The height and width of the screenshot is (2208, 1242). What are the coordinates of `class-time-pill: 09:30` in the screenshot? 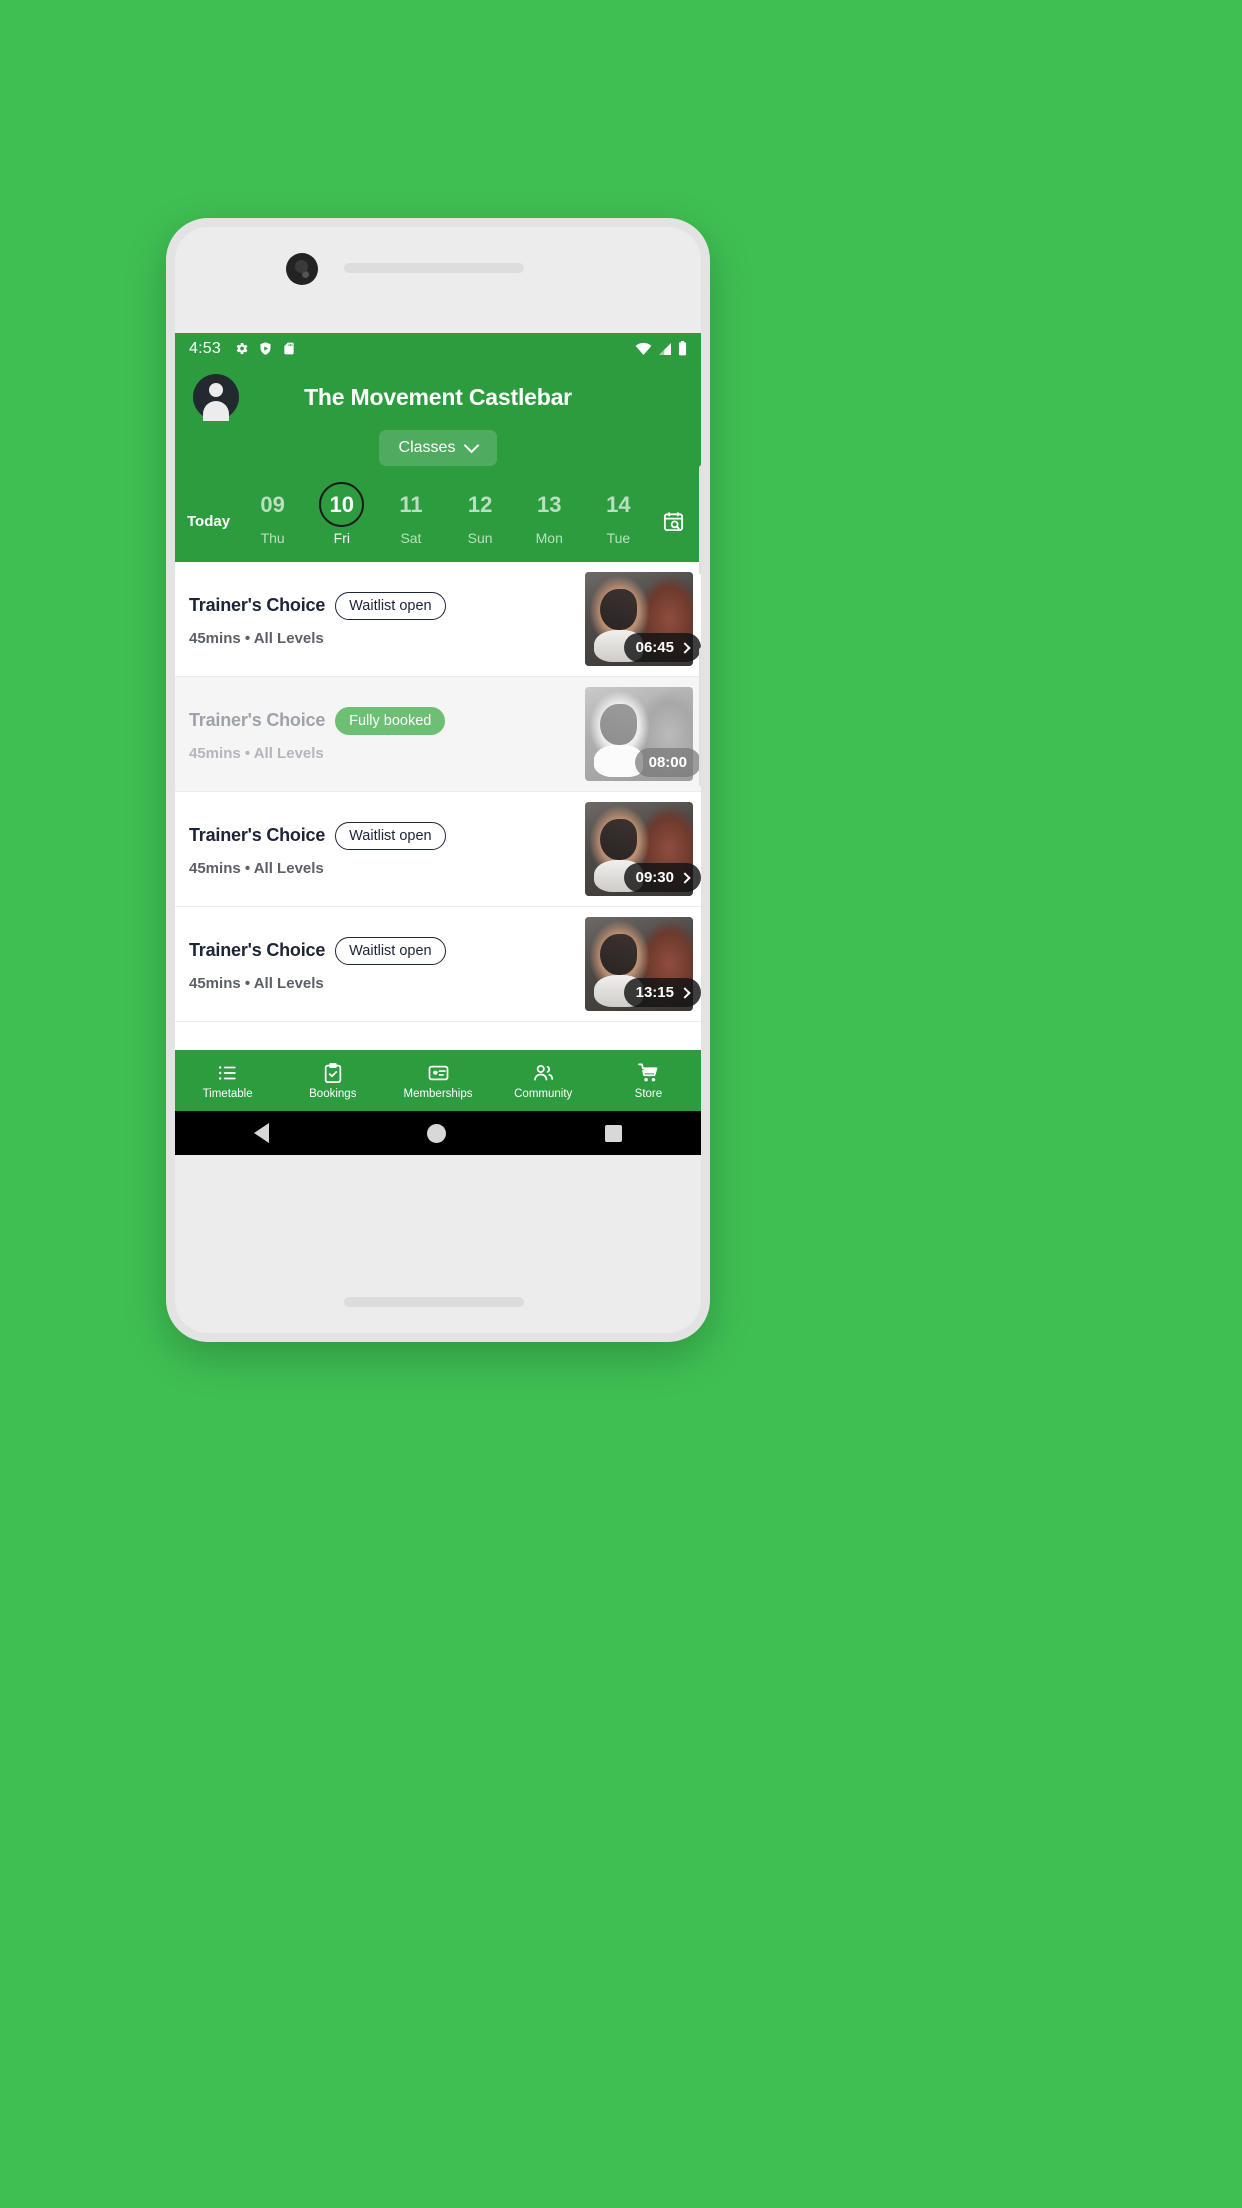 It's located at (662, 877).